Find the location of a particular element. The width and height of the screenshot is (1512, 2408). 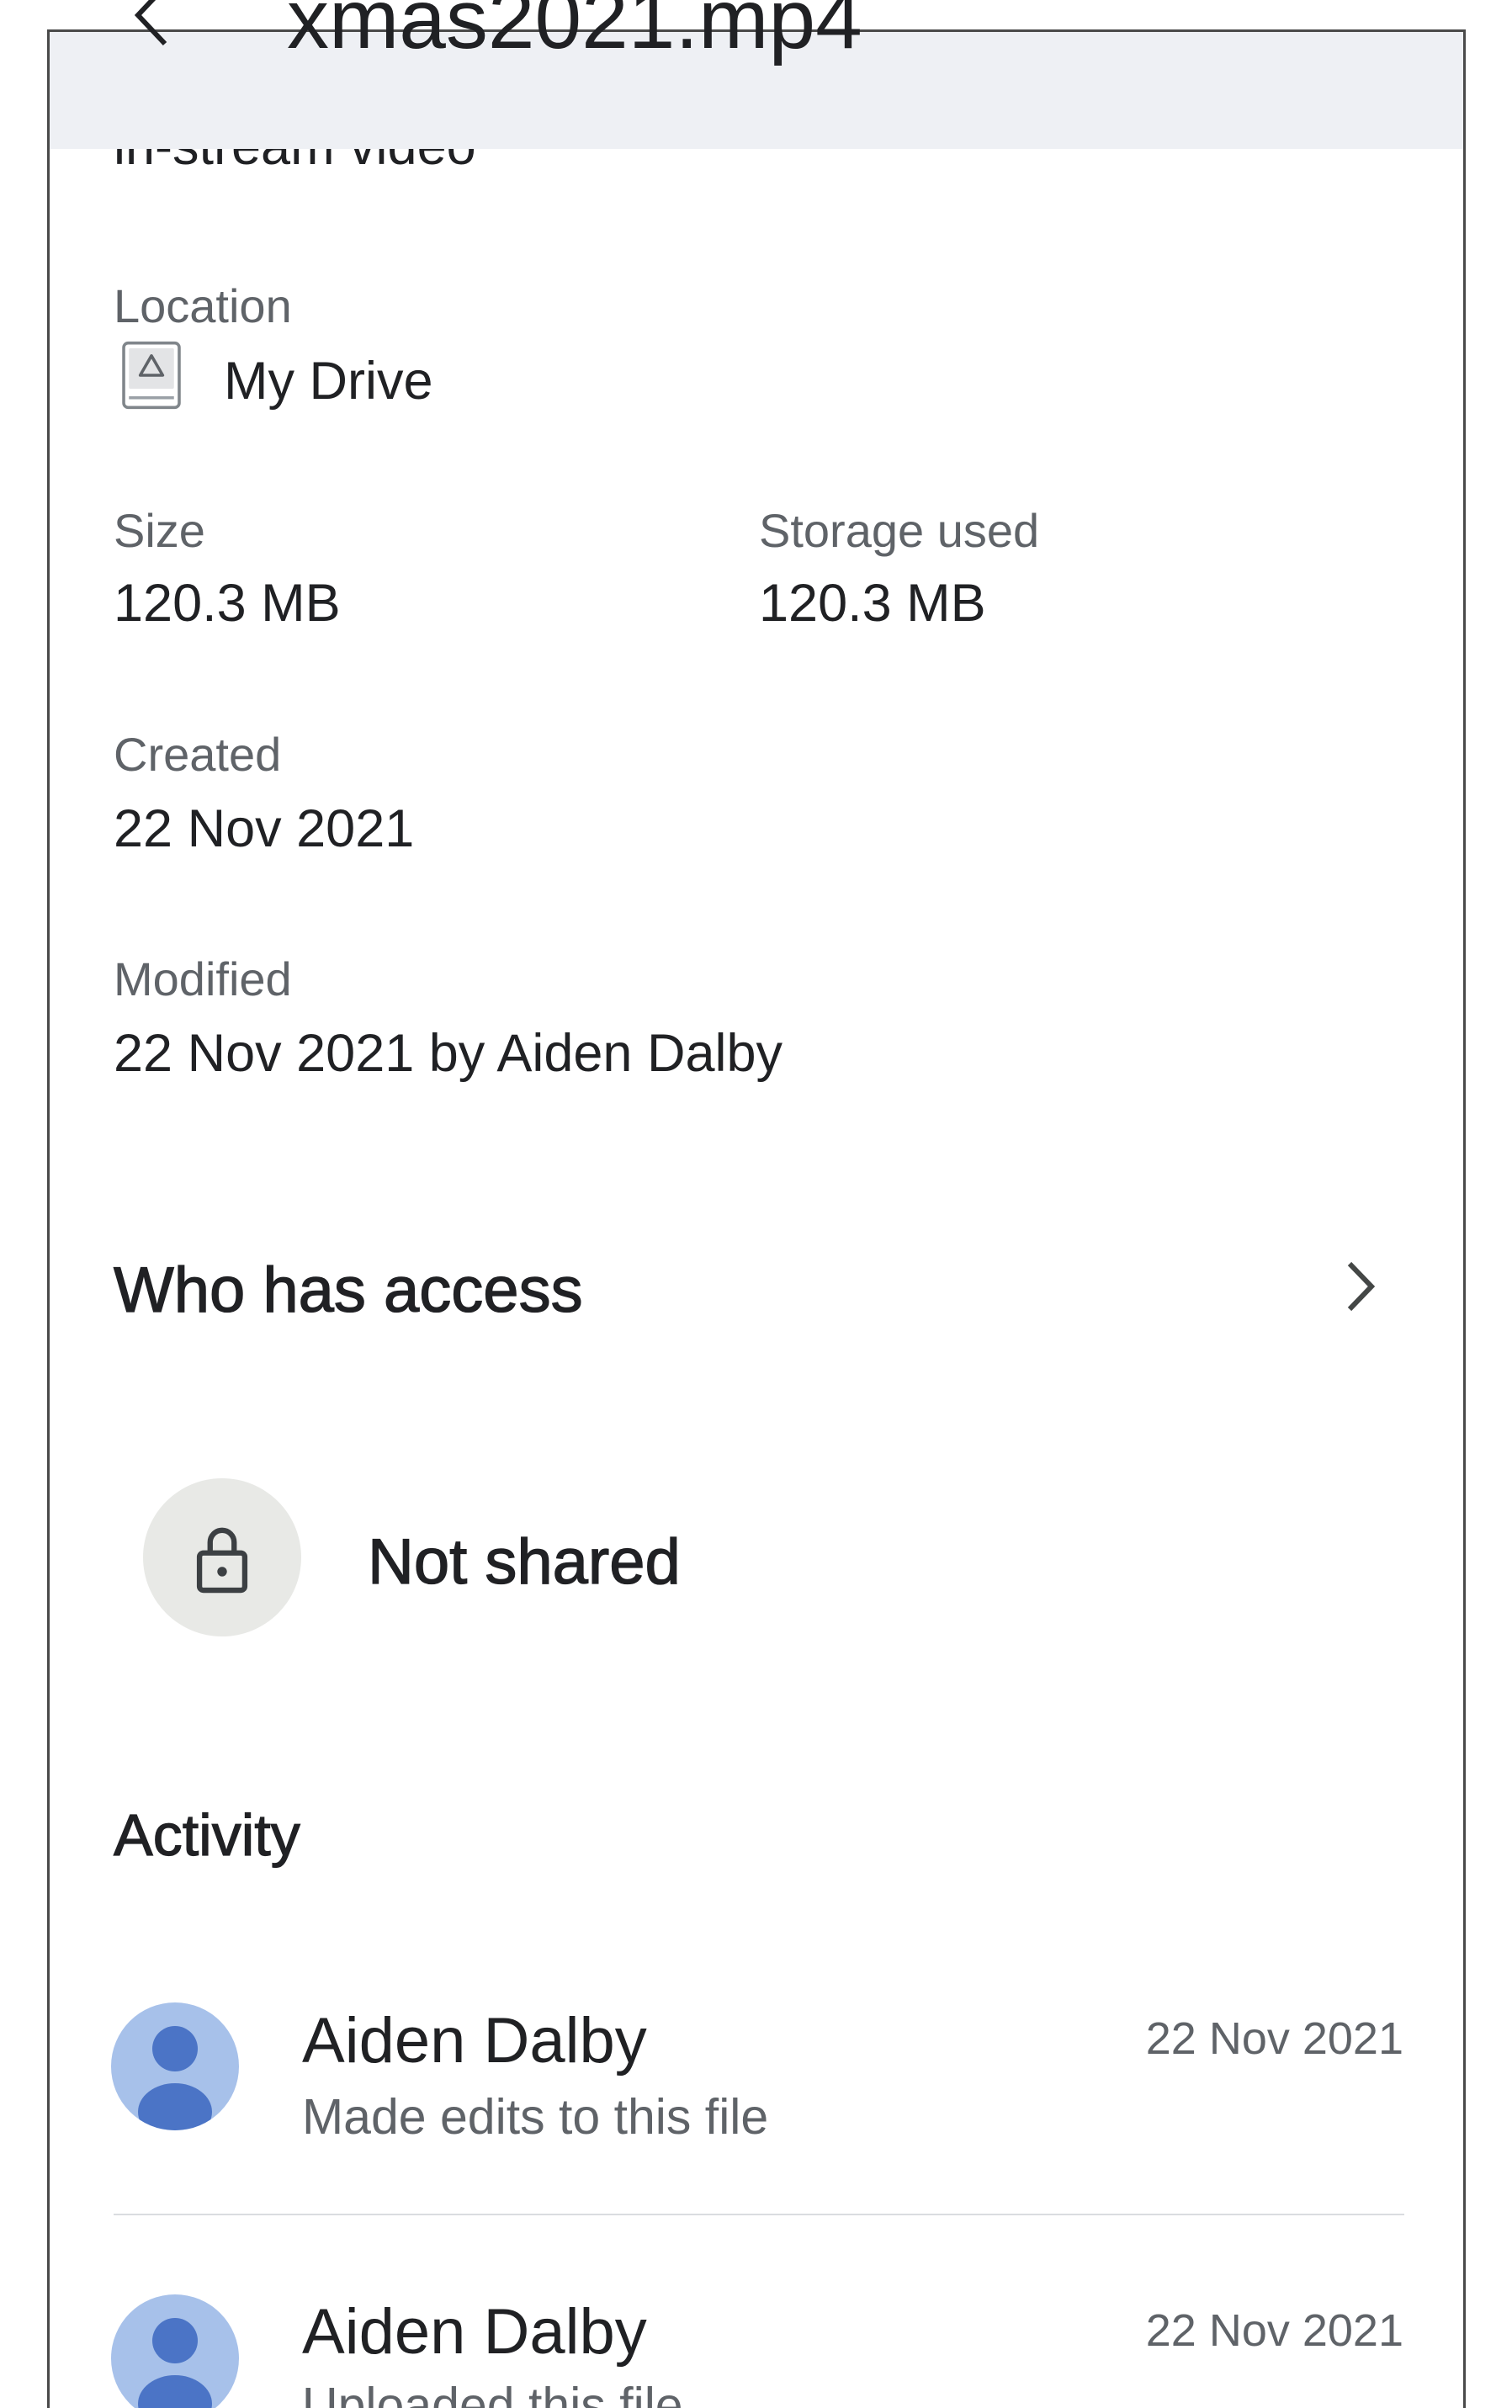

activity-action: Uploaded this file is located at coordinates (492, 2394).